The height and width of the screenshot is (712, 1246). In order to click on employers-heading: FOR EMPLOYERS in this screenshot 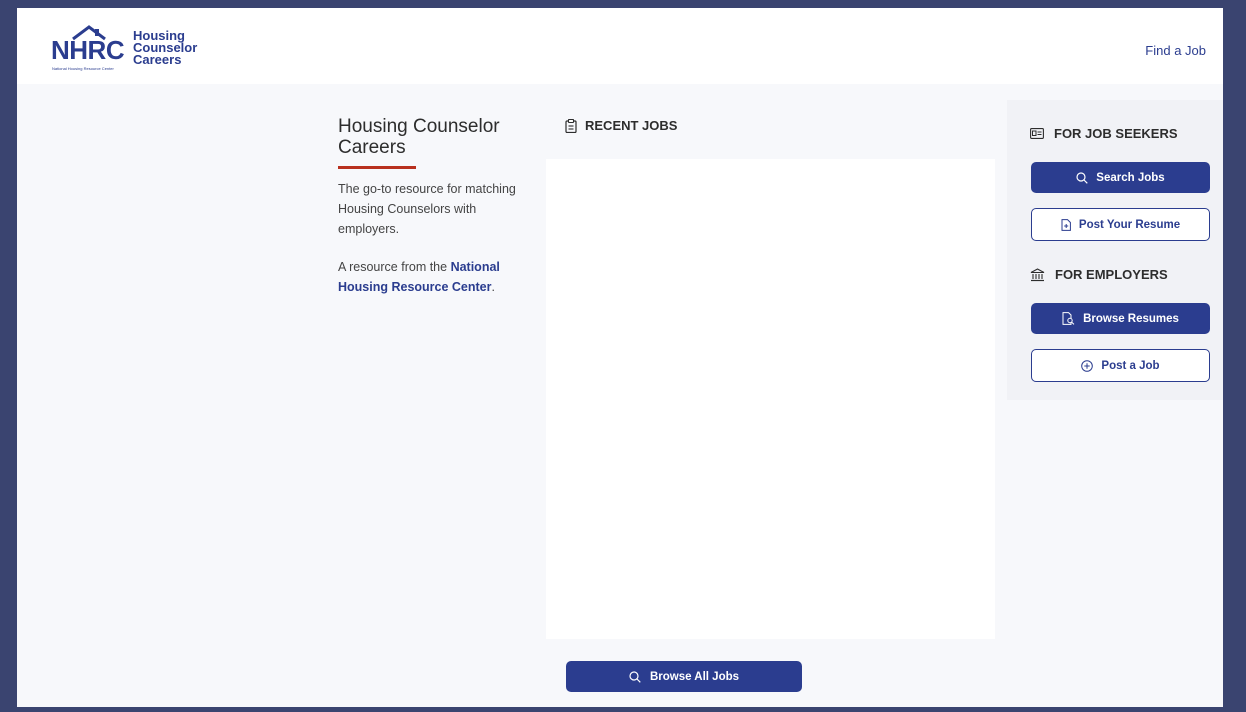, I will do `click(1099, 274)`.